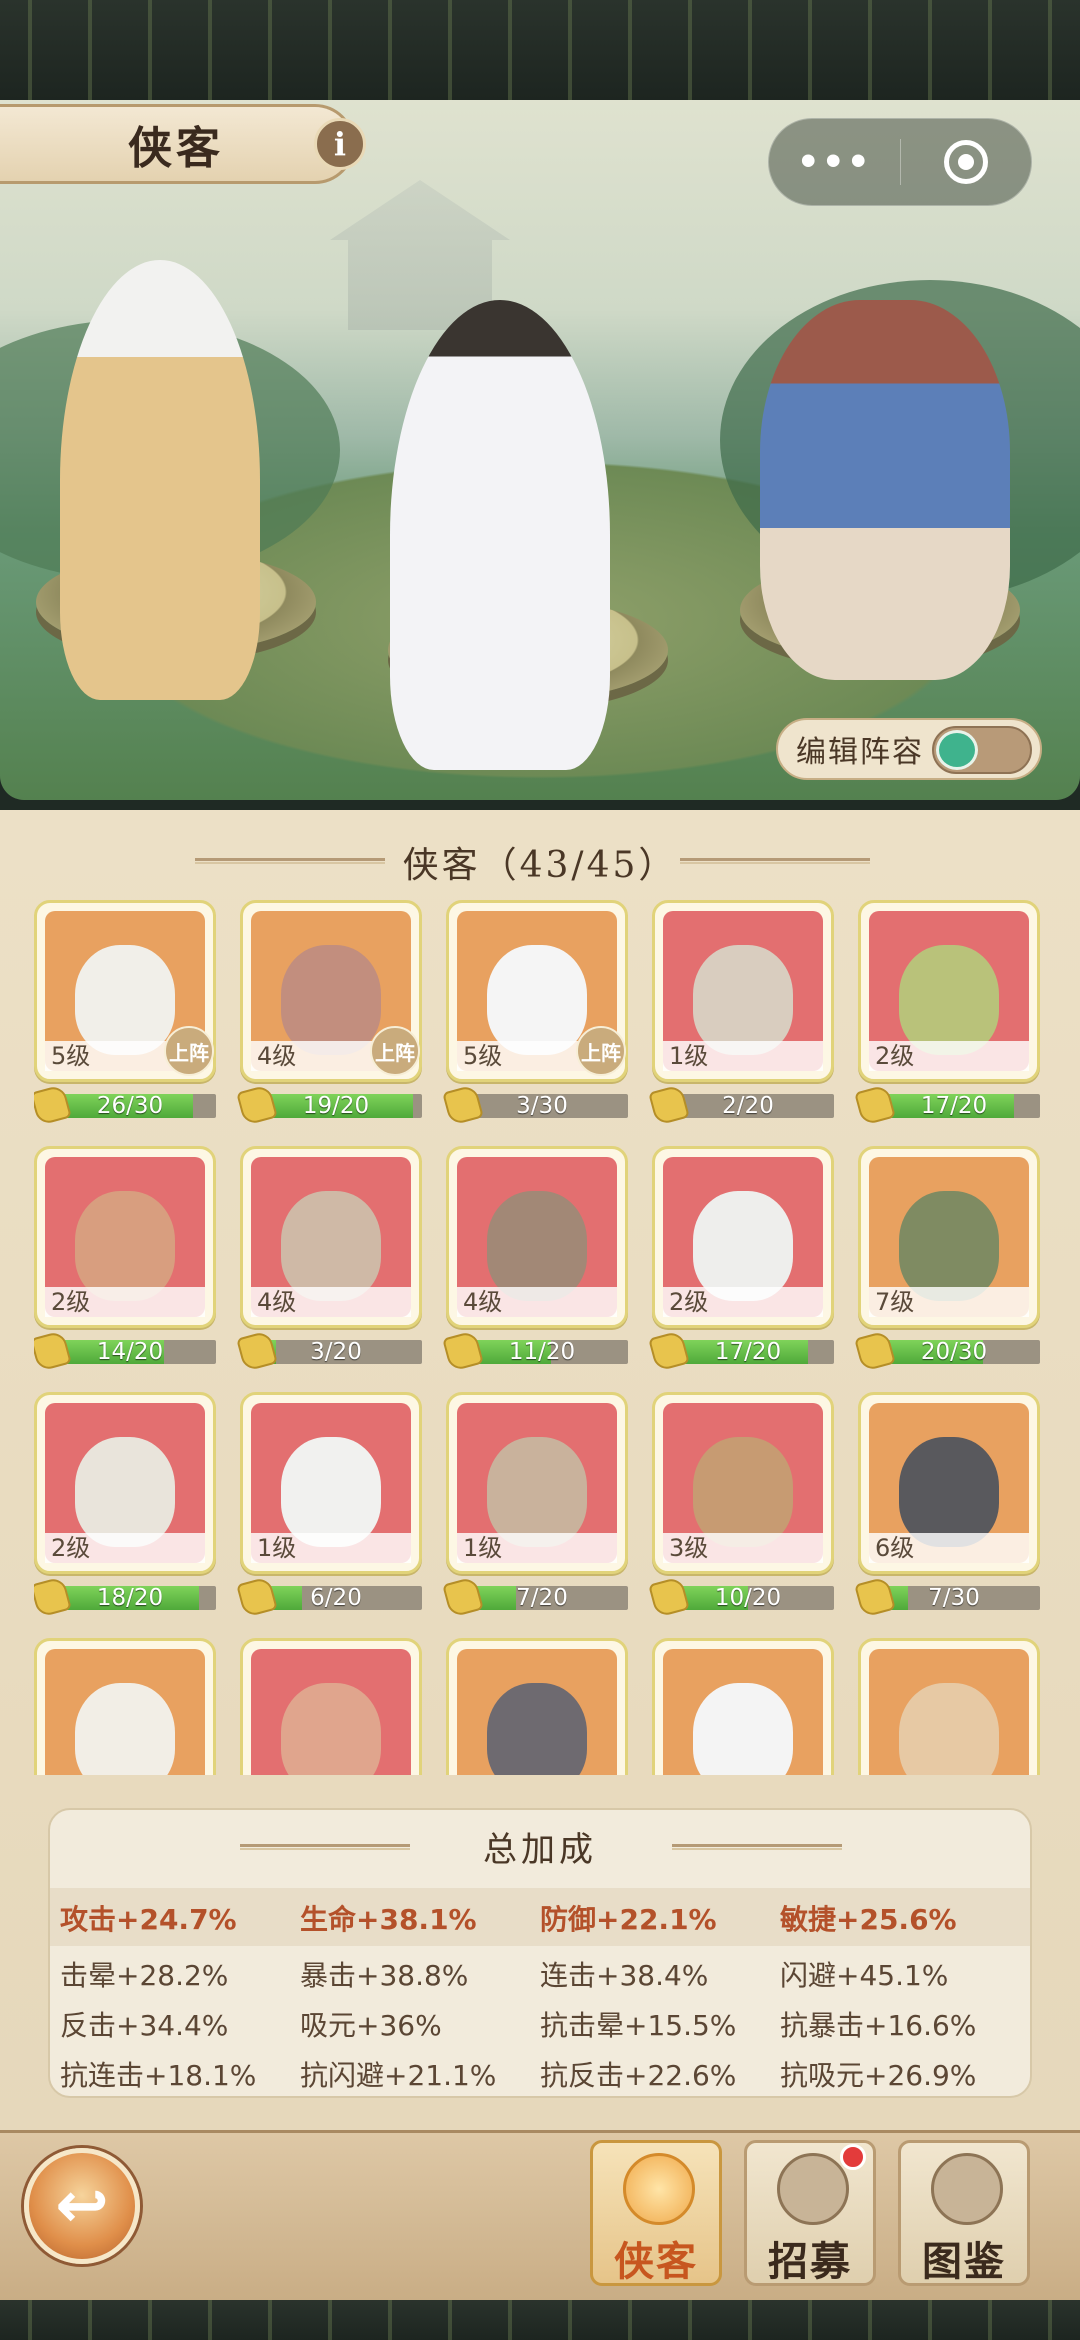 This screenshot has height=2340, width=1080. I want to click on bonus-stat: 抗反击+22.6%, so click(638, 2075).